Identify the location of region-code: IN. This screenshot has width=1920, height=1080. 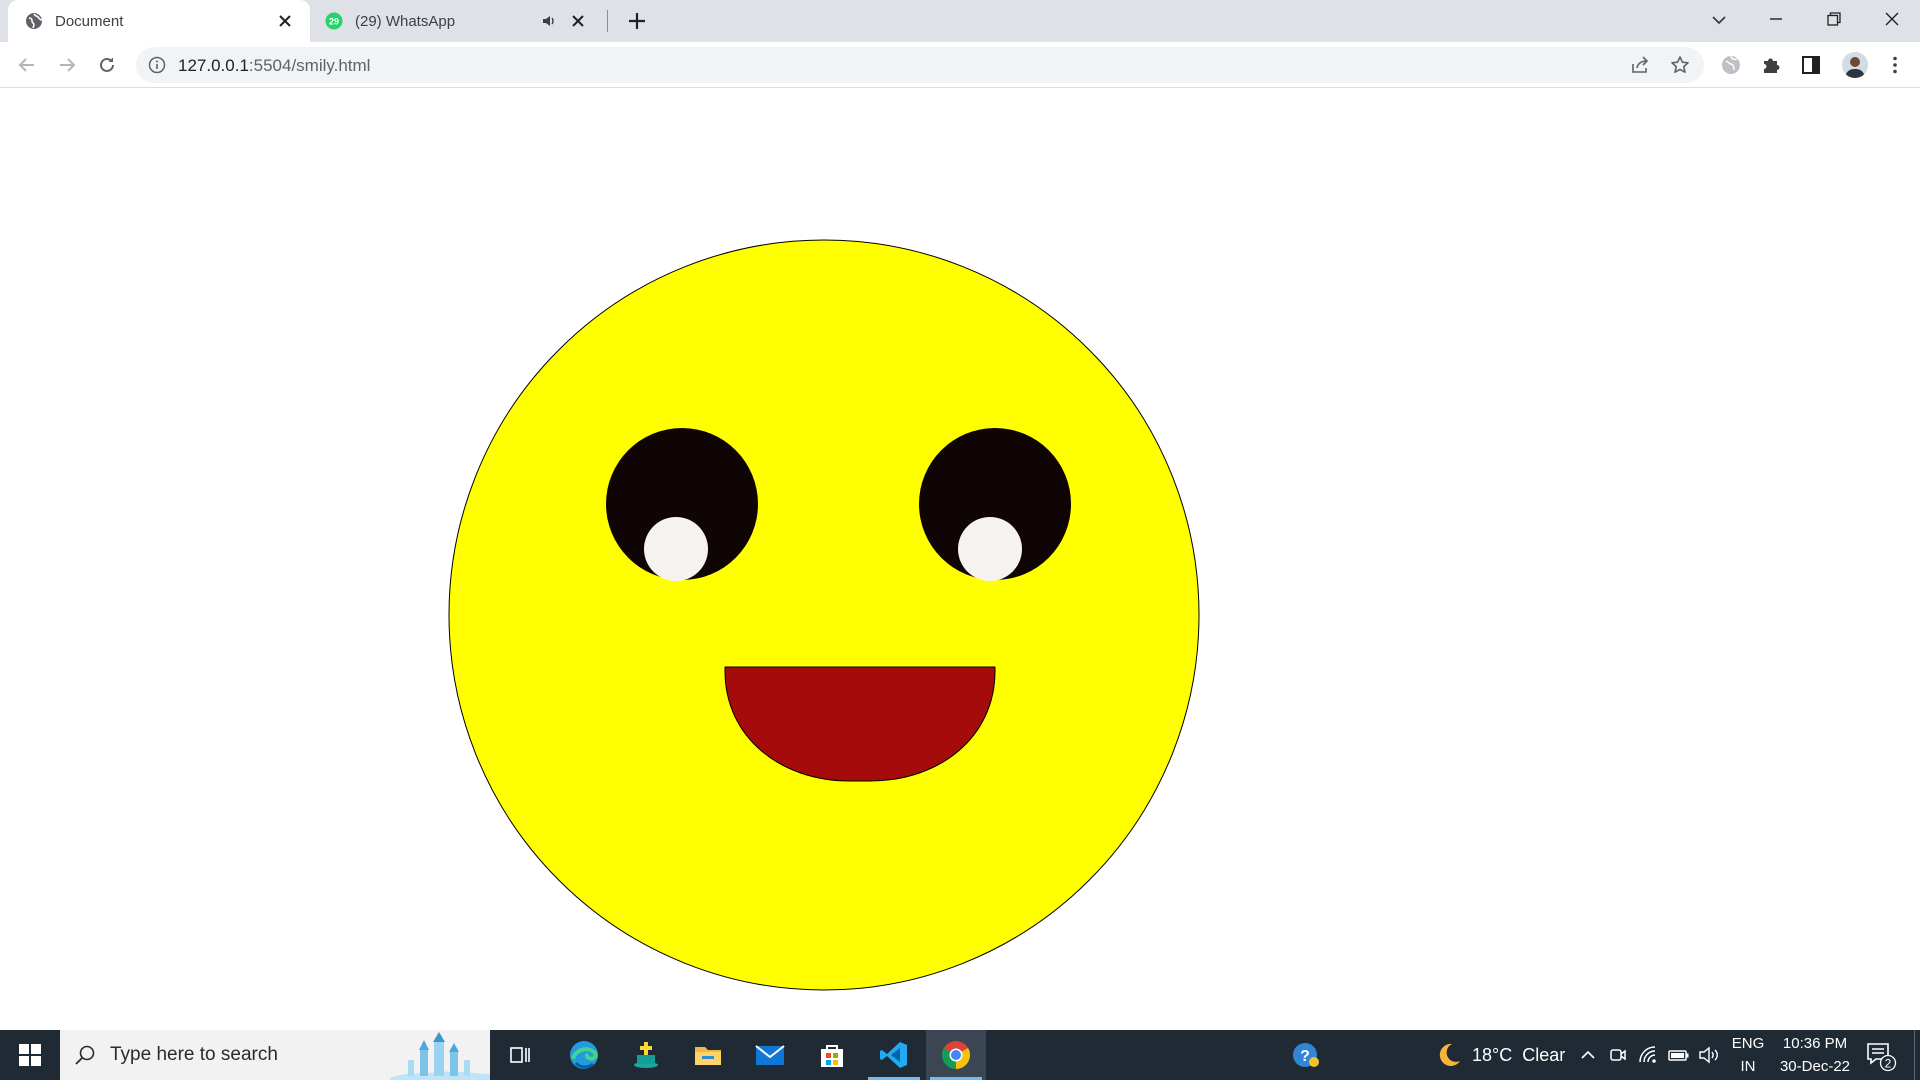
(1748, 1066).